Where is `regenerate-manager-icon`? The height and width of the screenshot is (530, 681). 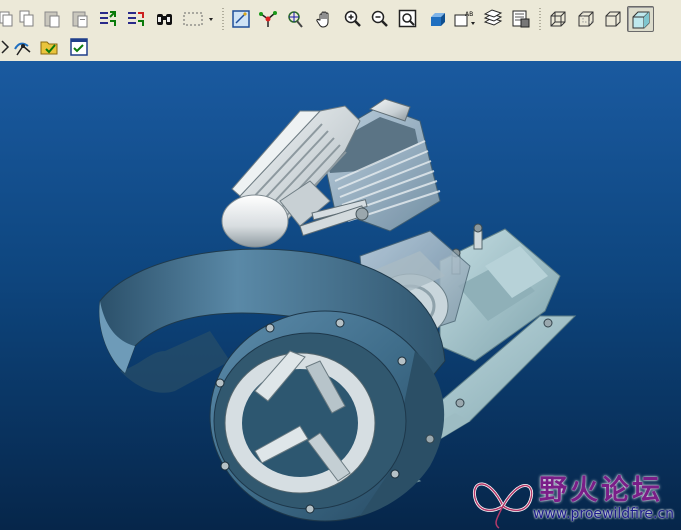
regenerate-manager-icon is located at coordinates (136, 19).